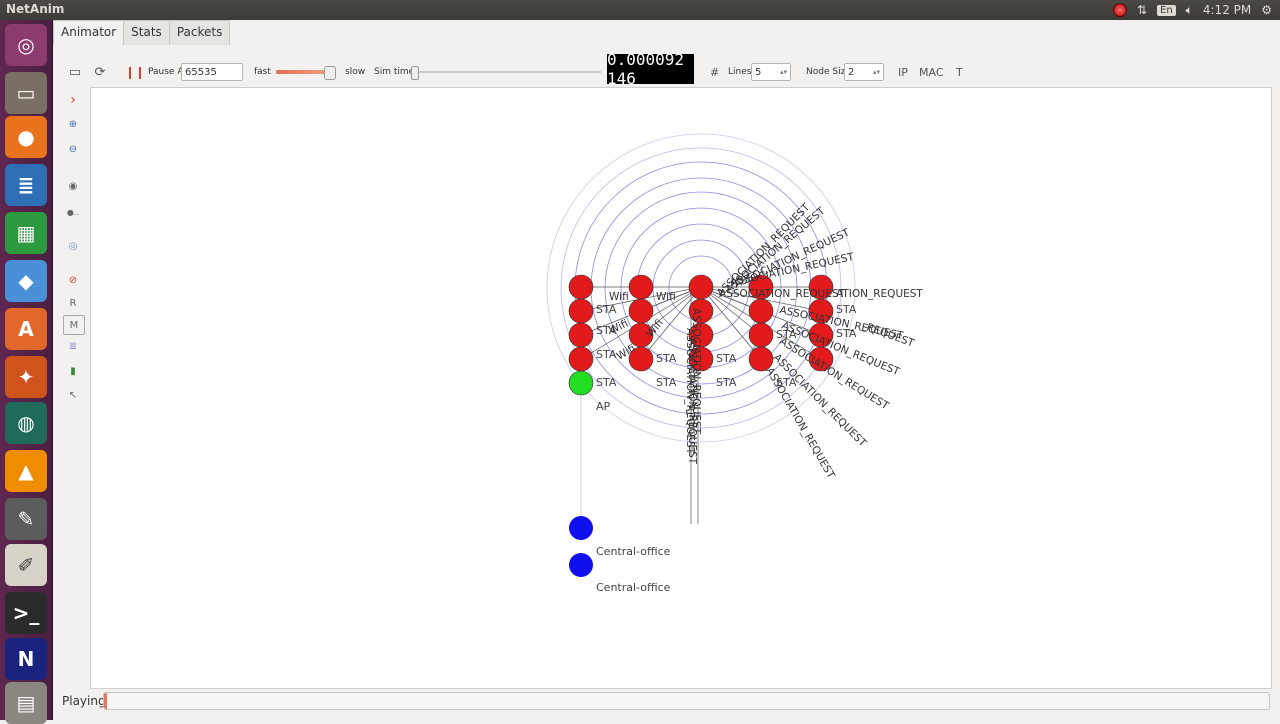  Describe the element at coordinates (73, 100) in the screenshot. I see `play-chevron-icon: ›` at that location.